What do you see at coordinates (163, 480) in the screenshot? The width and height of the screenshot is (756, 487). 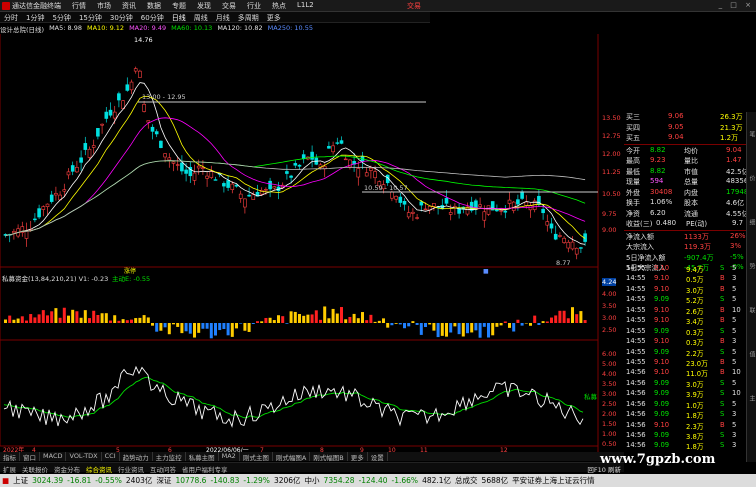 I see `sz-label: 深证` at bounding box center [163, 480].